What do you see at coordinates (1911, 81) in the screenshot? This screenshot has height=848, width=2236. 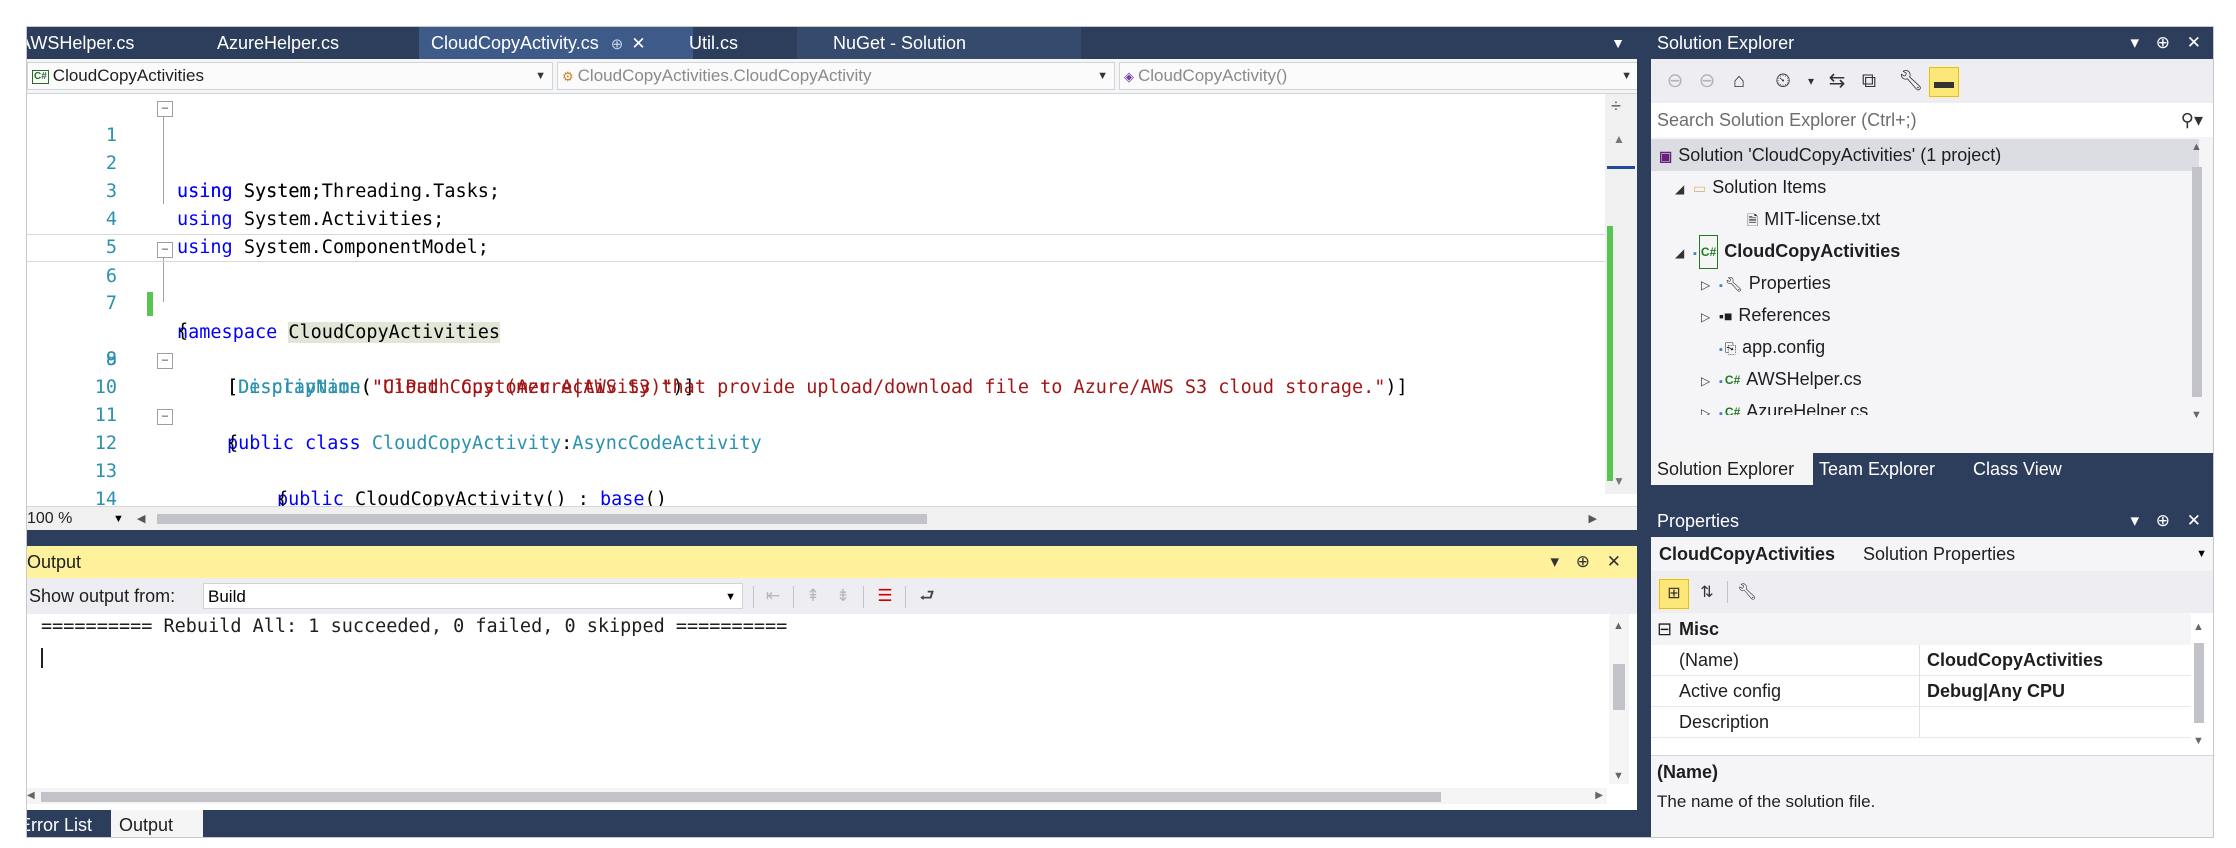 I see `properties-wrench-icon: 🔧︎` at bounding box center [1911, 81].